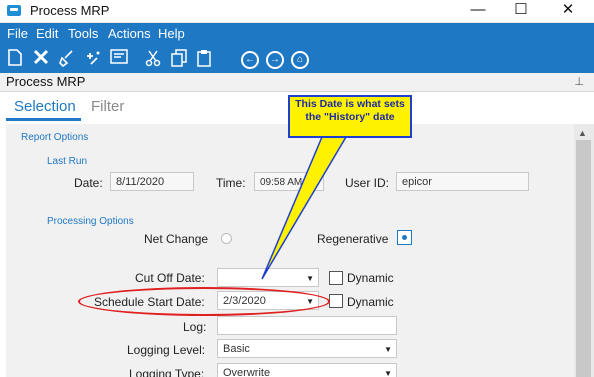 The image size is (594, 377). What do you see at coordinates (304, 208) in the screenshot?
I see `callout-pointer` at bounding box center [304, 208].